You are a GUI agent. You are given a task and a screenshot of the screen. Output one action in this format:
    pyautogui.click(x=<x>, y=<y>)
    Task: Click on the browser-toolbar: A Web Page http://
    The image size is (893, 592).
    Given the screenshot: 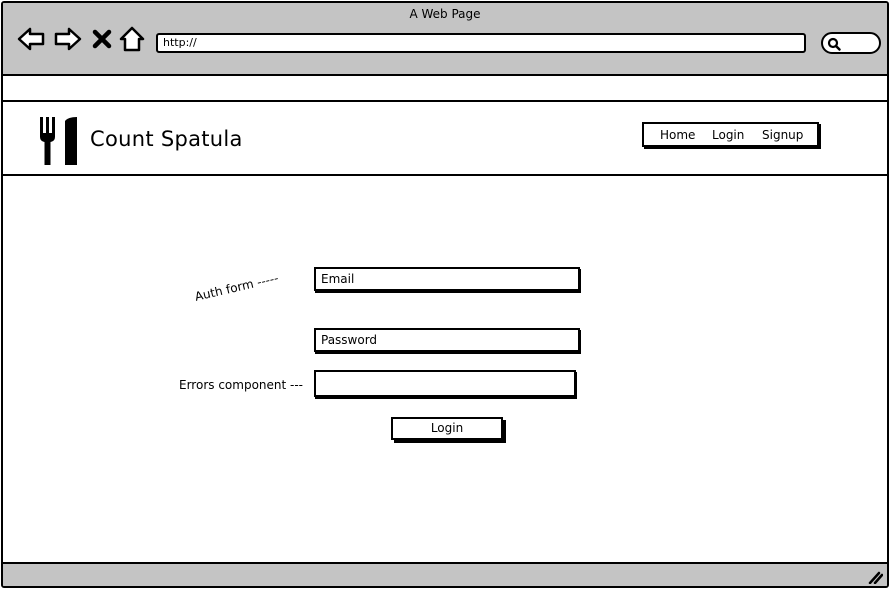 What is the action you would take?
    pyautogui.click(x=445, y=39)
    